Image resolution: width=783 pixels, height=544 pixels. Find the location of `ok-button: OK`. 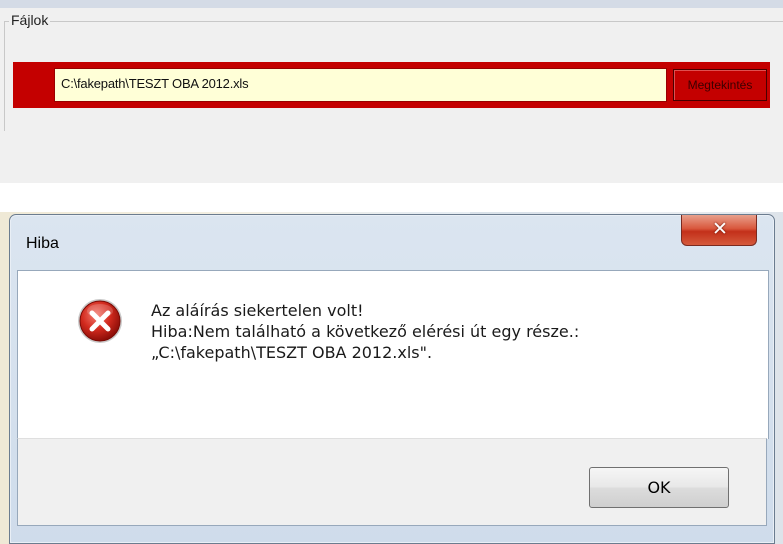

ok-button: OK is located at coordinates (659, 487).